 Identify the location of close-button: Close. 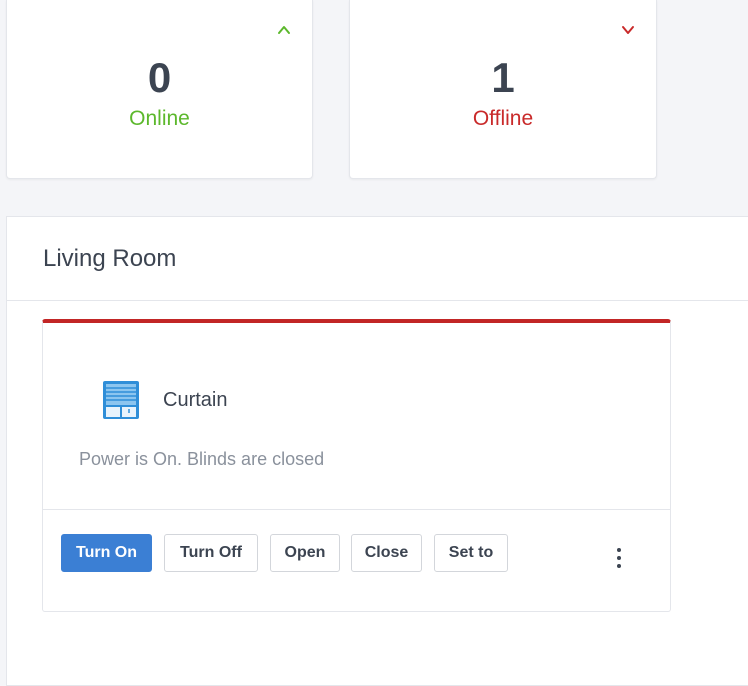
(386, 553).